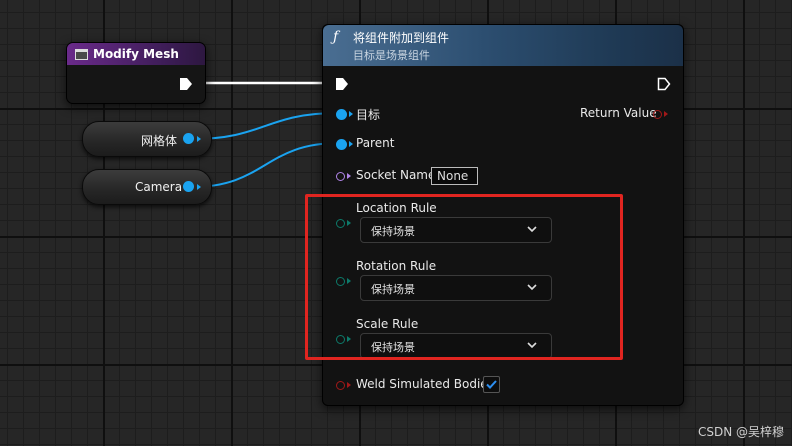 This screenshot has width=792, height=446. I want to click on variable-label: Camera, so click(159, 187).